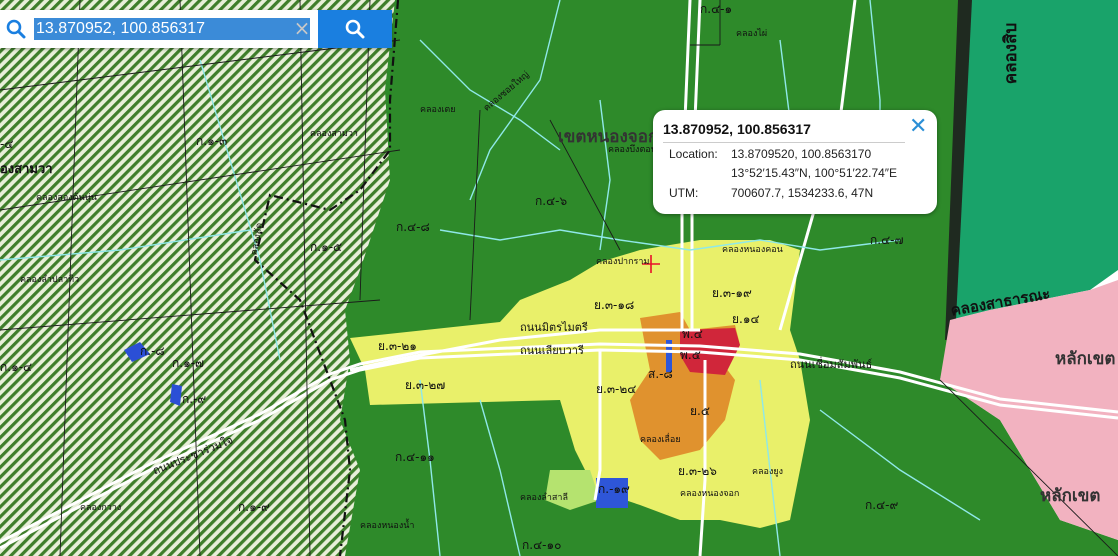 The image size is (1118, 556). Describe the element at coordinates (413, 227) in the screenshot. I see `zone-label: ก.๔-๘` at that location.